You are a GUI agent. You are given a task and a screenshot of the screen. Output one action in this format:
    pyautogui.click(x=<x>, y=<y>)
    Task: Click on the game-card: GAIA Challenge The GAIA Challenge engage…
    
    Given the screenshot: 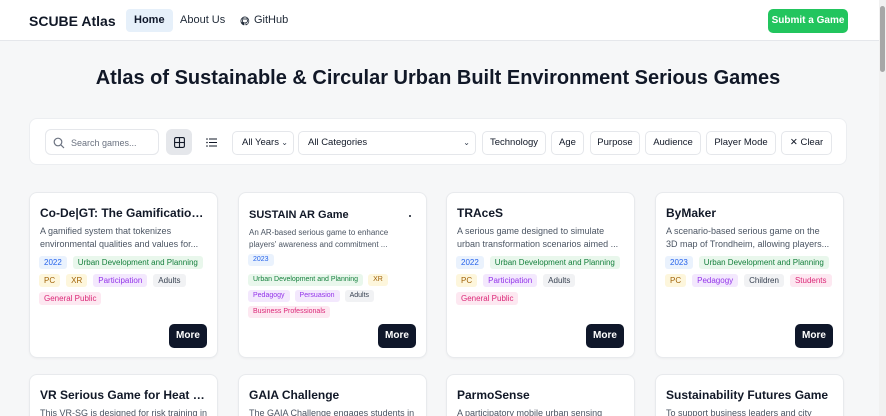 What is the action you would take?
    pyautogui.click(x=332, y=395)
    